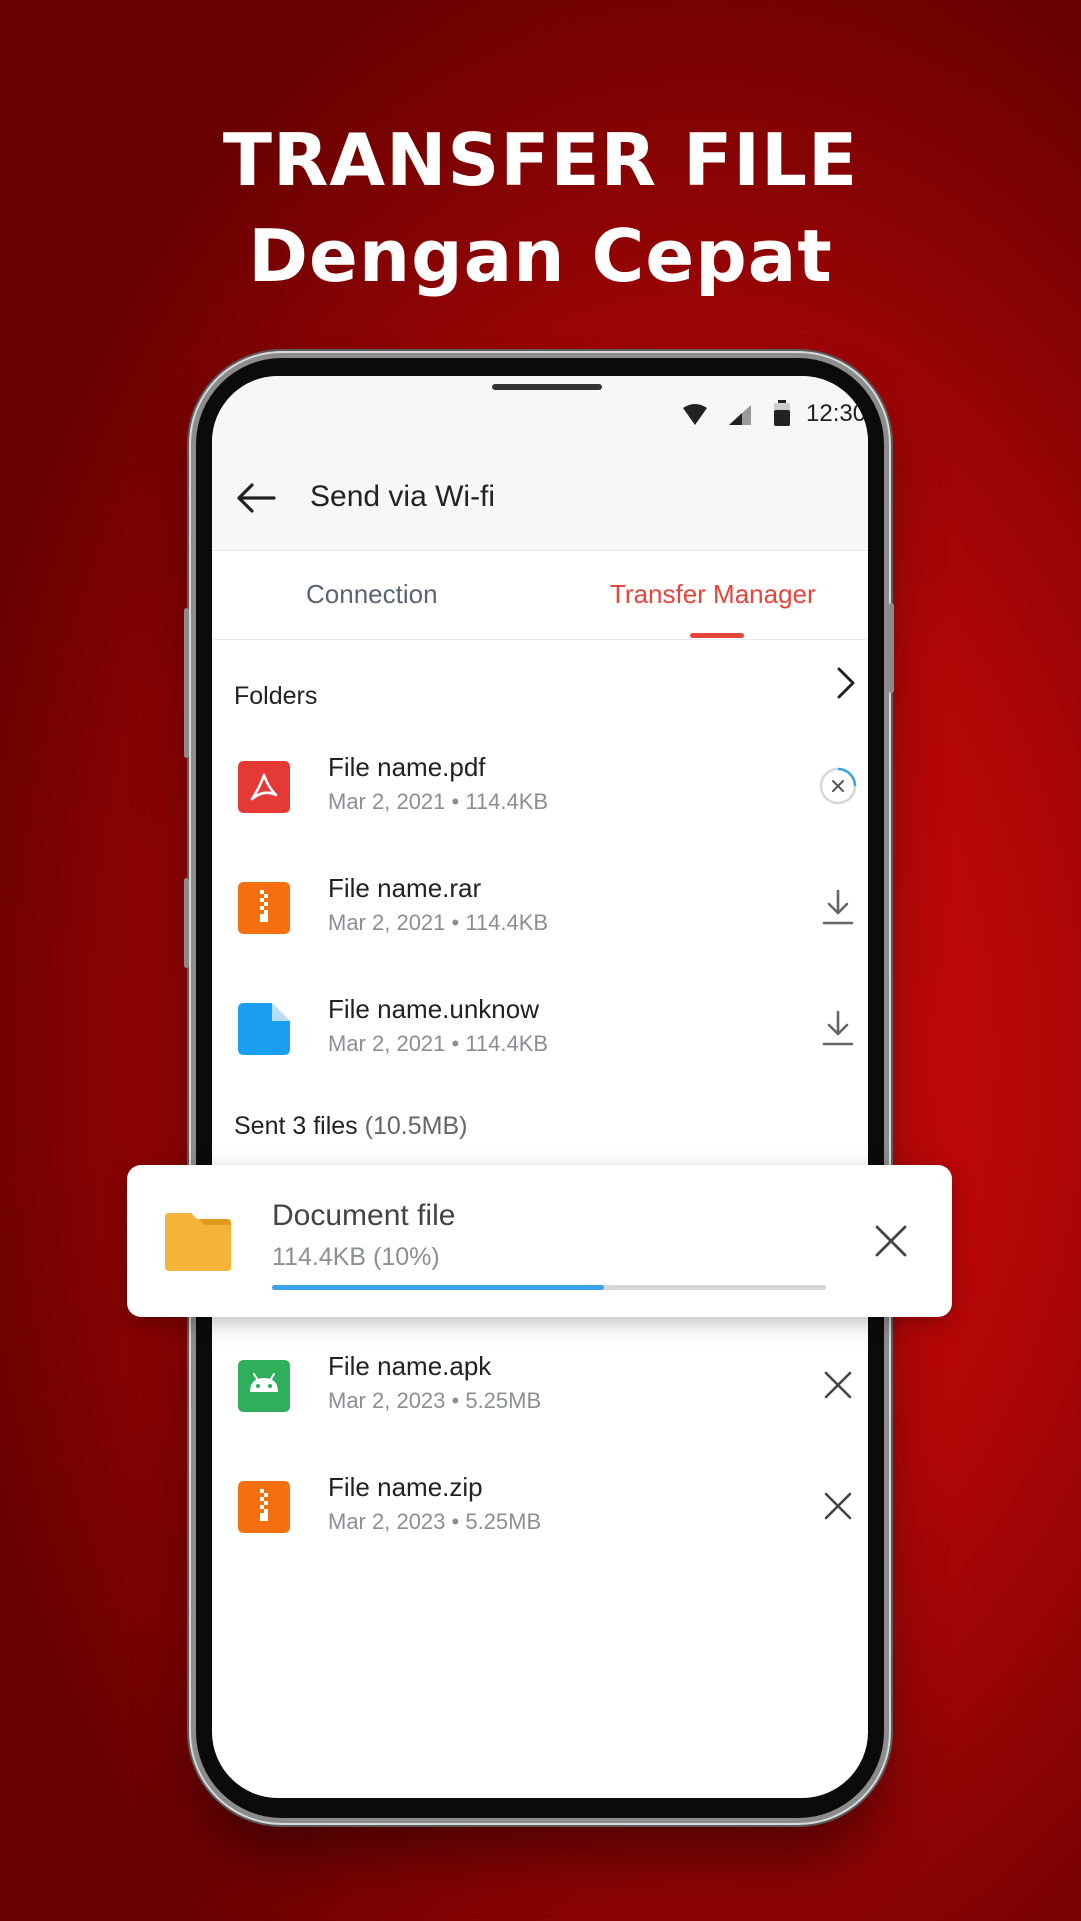  What do you see at coordinates (695, 414) in the screenshot?
I see `wifi-icon` at bounding box center [695, 414].